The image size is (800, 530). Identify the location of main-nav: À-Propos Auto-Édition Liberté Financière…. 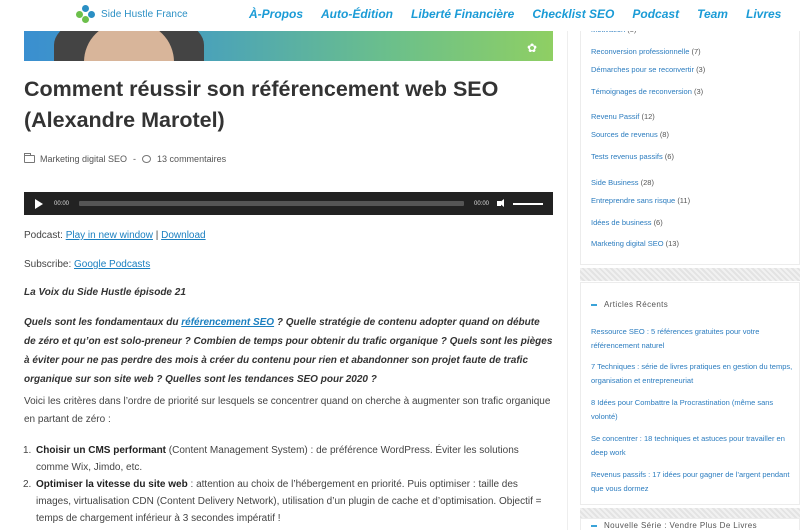
(524, 14).